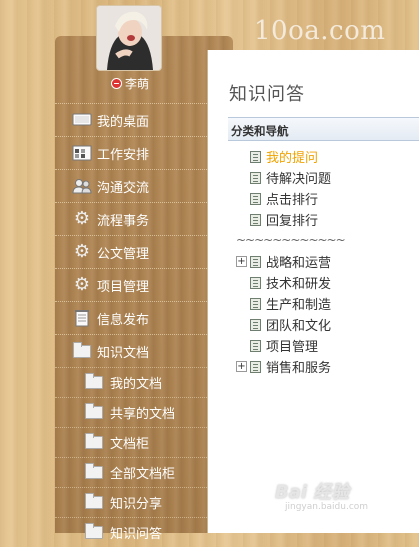 The height and width of the screenshot is (547, 419). What do you see at coordinates (299, 179) in the screenshot?
I see `tree-link-label: 待解决问题` at bounding box center [299, 179].